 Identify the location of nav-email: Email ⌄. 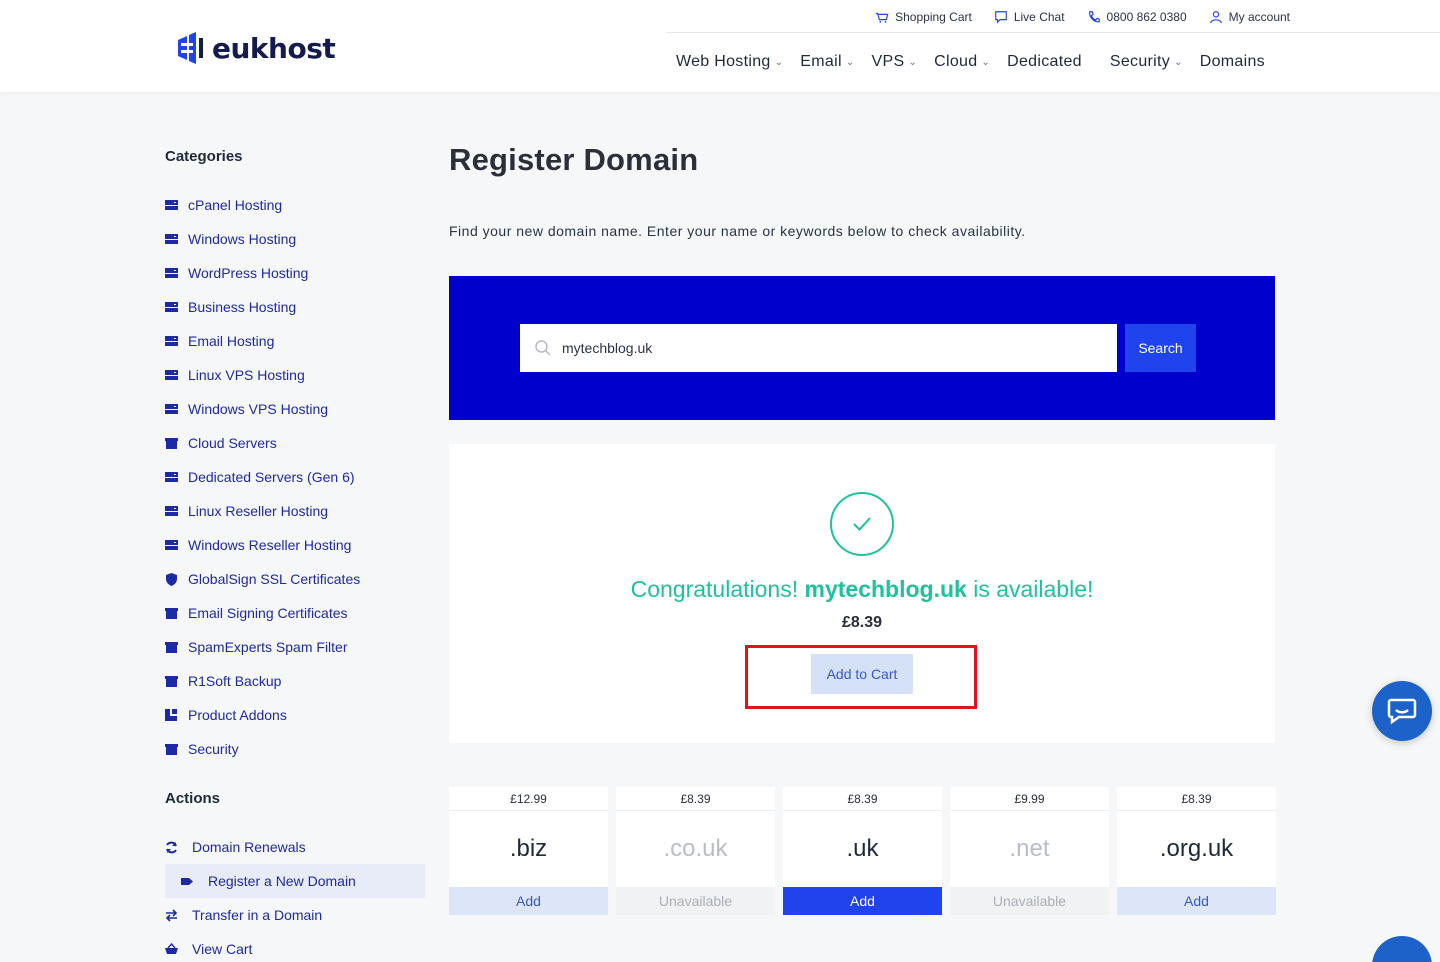
(827, 62).